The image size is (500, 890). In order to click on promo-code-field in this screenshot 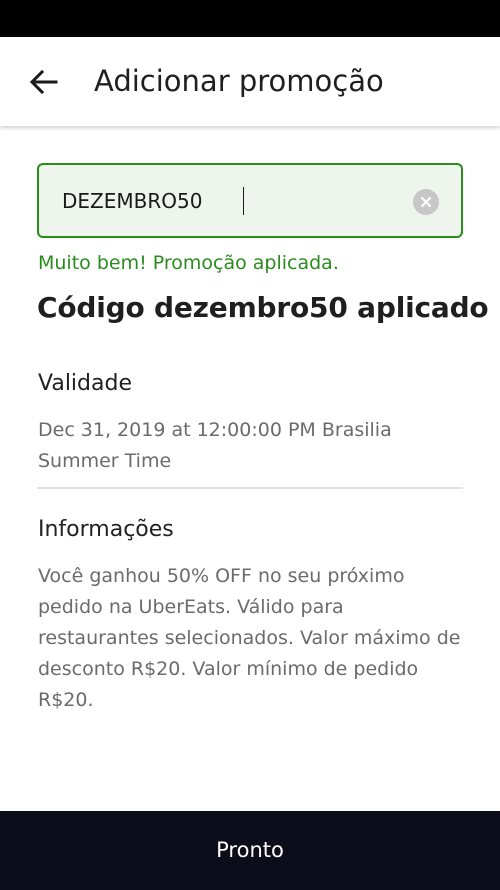, I will do `click(250, 200)`.